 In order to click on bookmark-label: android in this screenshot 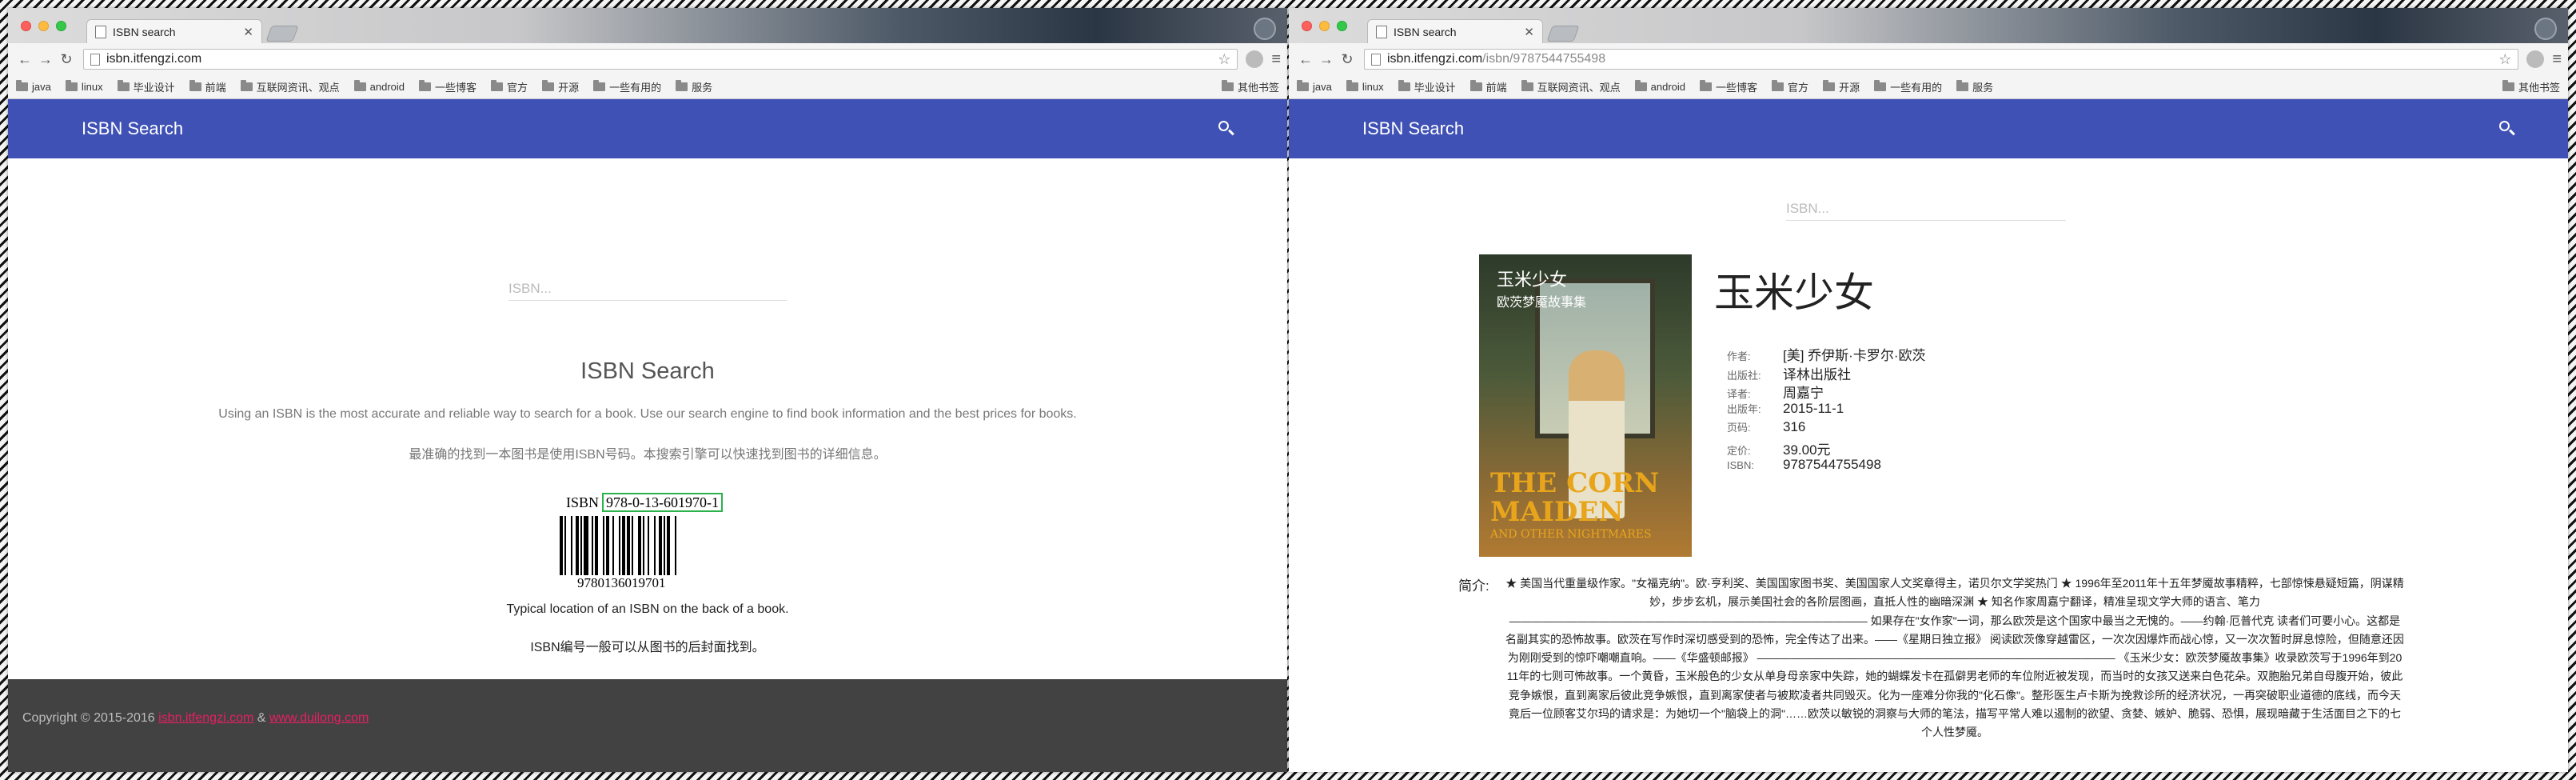, I will do `click(387, 87)`.